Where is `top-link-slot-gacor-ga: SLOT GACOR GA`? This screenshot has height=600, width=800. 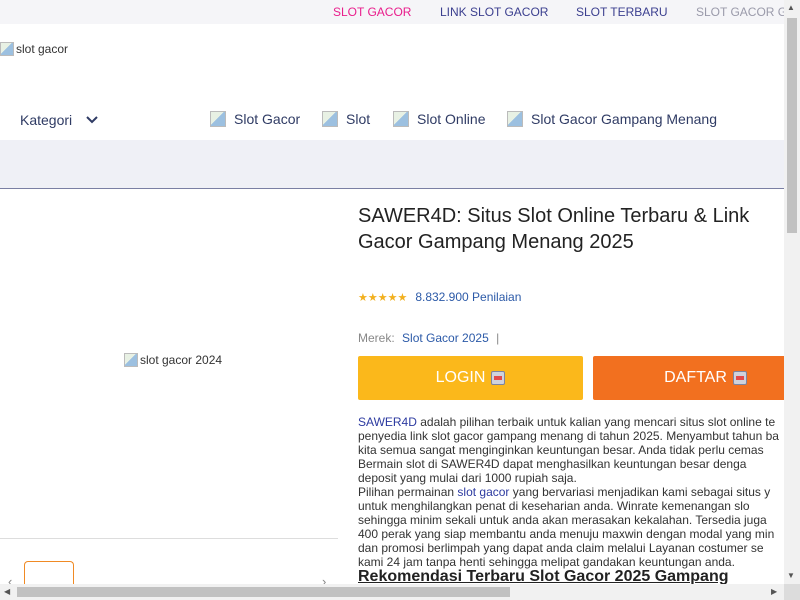
top-link-slot-gacor-ga: SLOT GACOR GA is located at coordinates (745, 12).